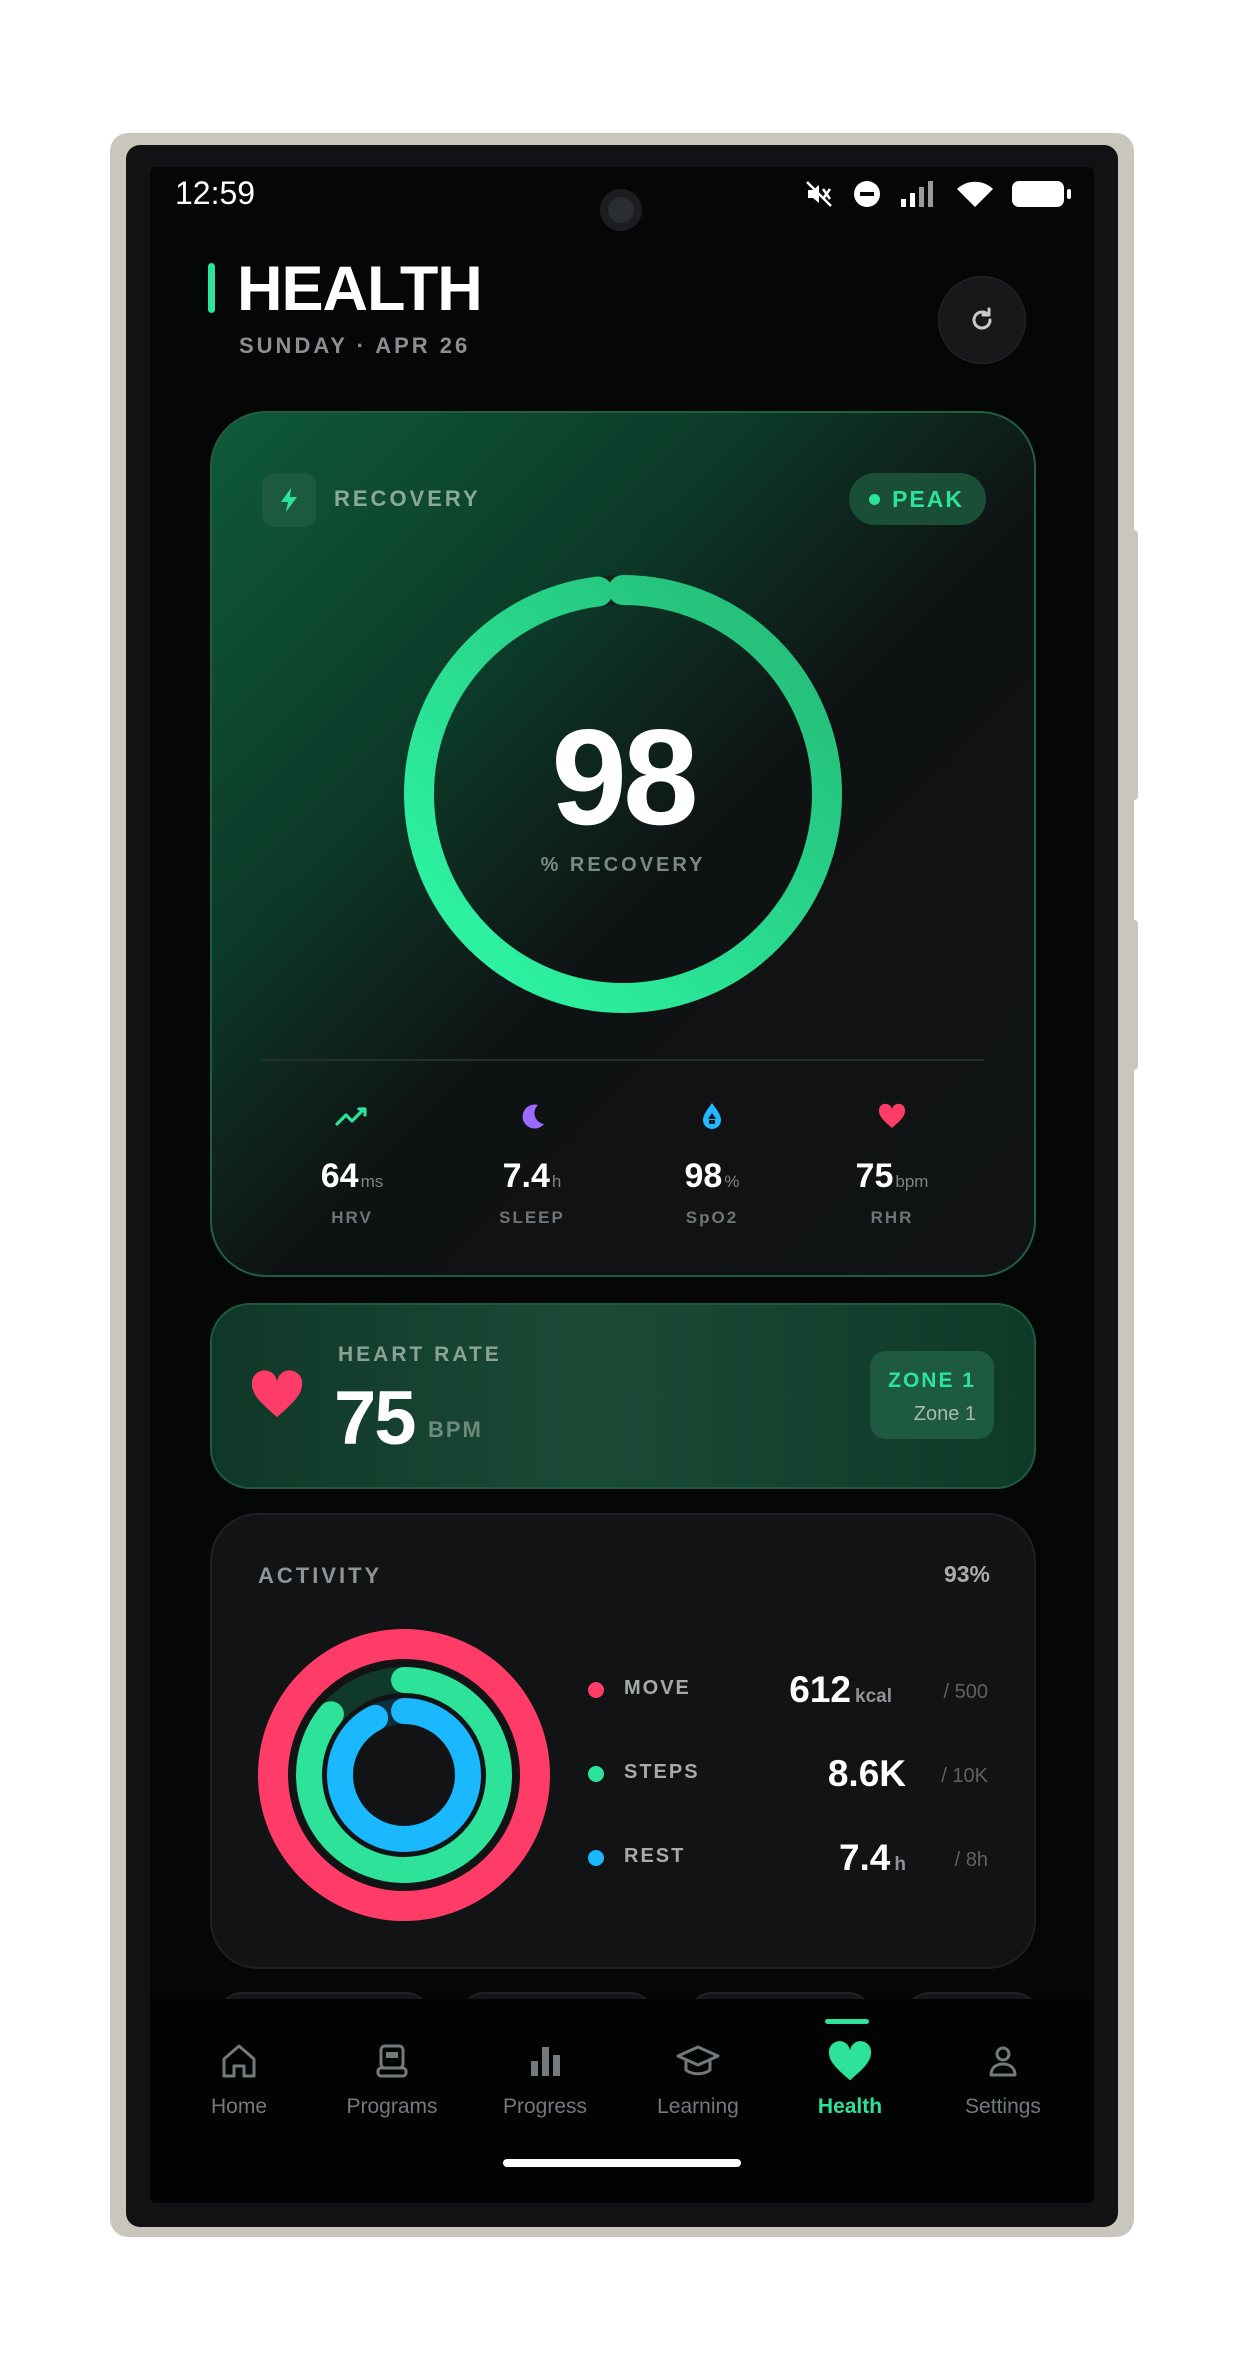 The image size is (1245, 2359). I want to click on nav-health: Health, so click(850, 2079).